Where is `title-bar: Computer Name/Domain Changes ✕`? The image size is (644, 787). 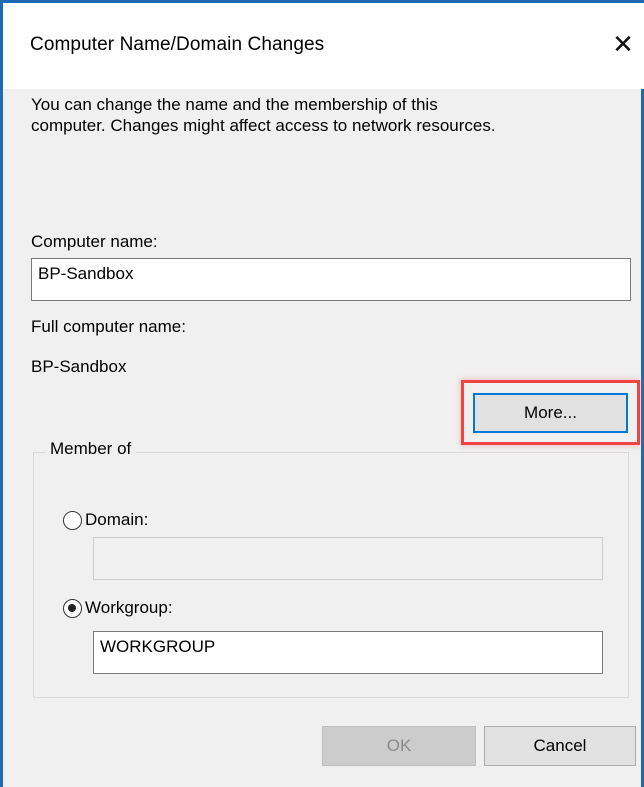
title-bar: Computer Name/Domain Changes ✕ is located at coordinates (323, 46).